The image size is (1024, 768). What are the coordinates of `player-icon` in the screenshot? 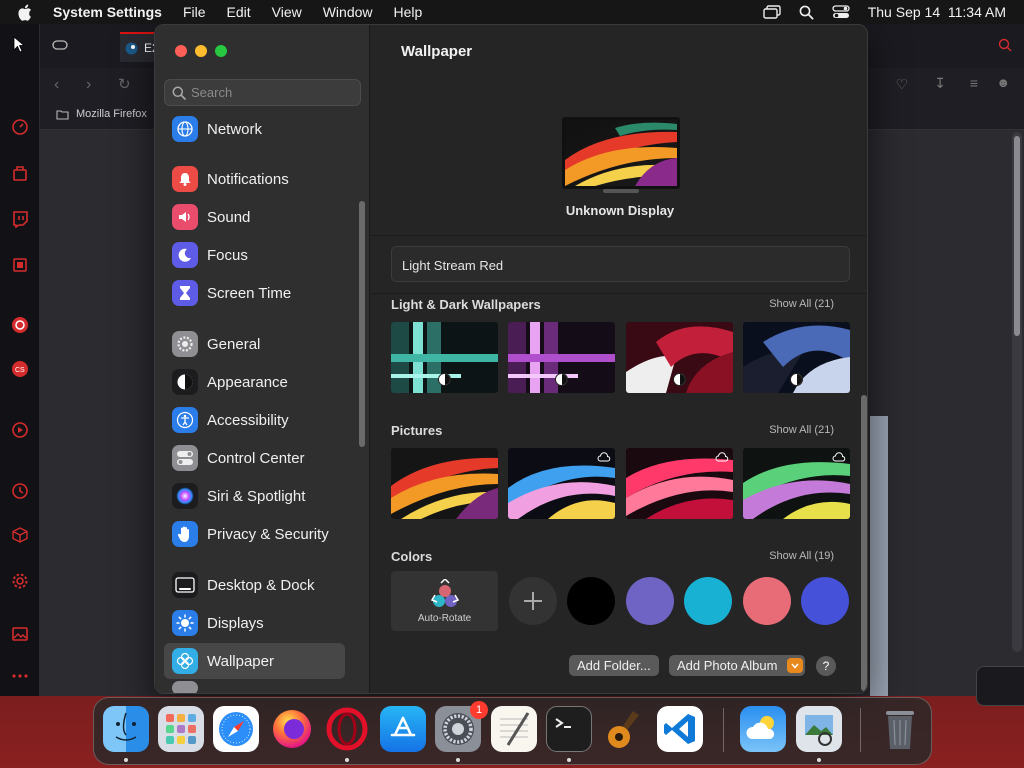 It's located at (20, 430).